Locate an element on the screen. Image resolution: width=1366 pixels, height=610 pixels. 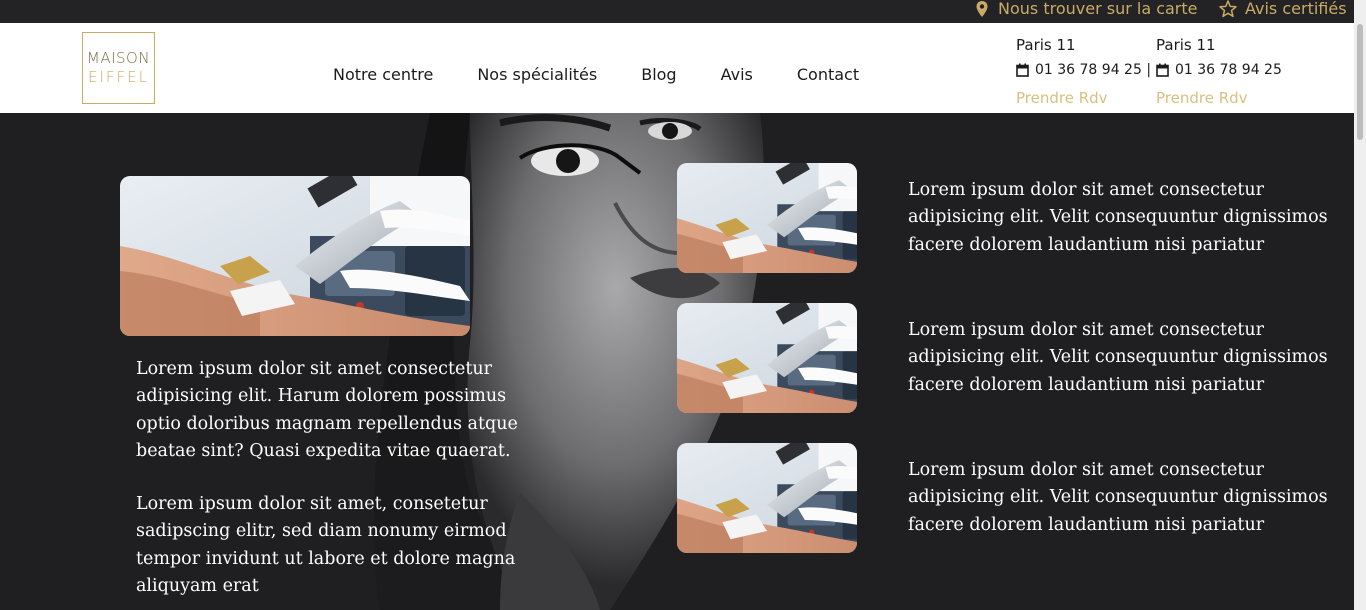
logo-line-2: EIFFEL is located at coordinates (118, 77).